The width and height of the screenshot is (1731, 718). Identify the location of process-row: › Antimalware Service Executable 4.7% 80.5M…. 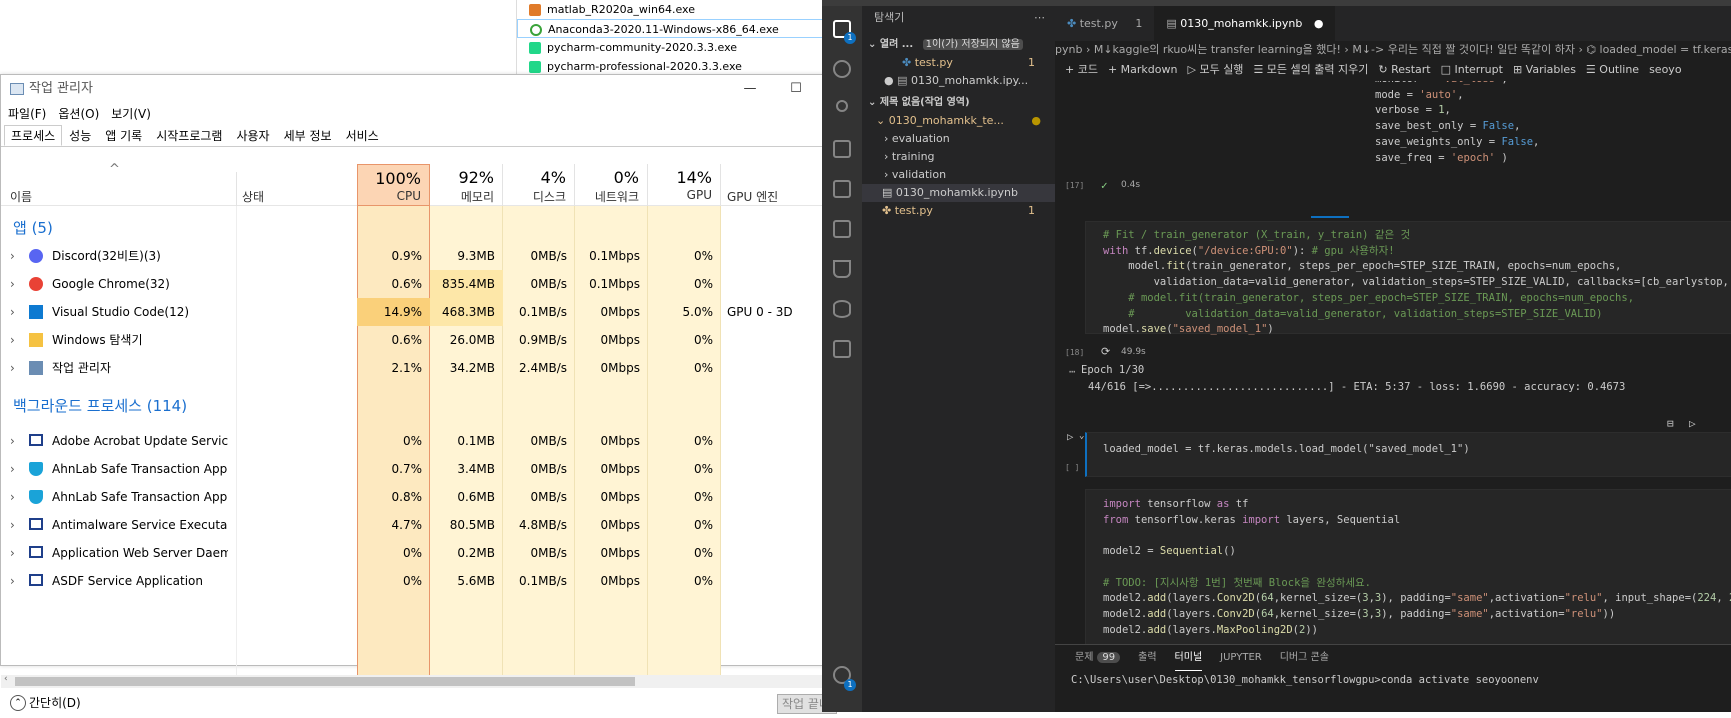
(413, 525).